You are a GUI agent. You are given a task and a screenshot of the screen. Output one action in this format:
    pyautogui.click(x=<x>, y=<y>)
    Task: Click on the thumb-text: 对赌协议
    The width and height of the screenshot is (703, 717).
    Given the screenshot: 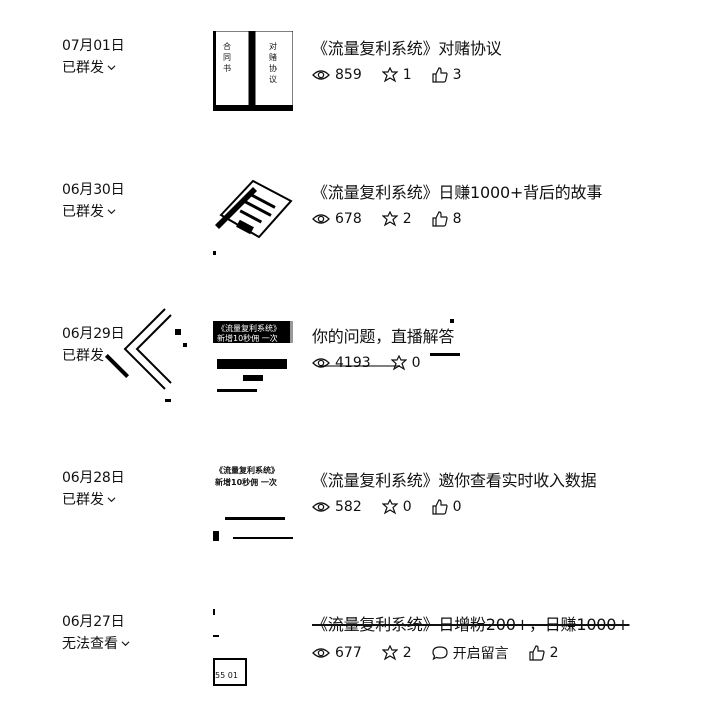 What is the action you would take?
    pyautogui.click(x=273, y=63)
    